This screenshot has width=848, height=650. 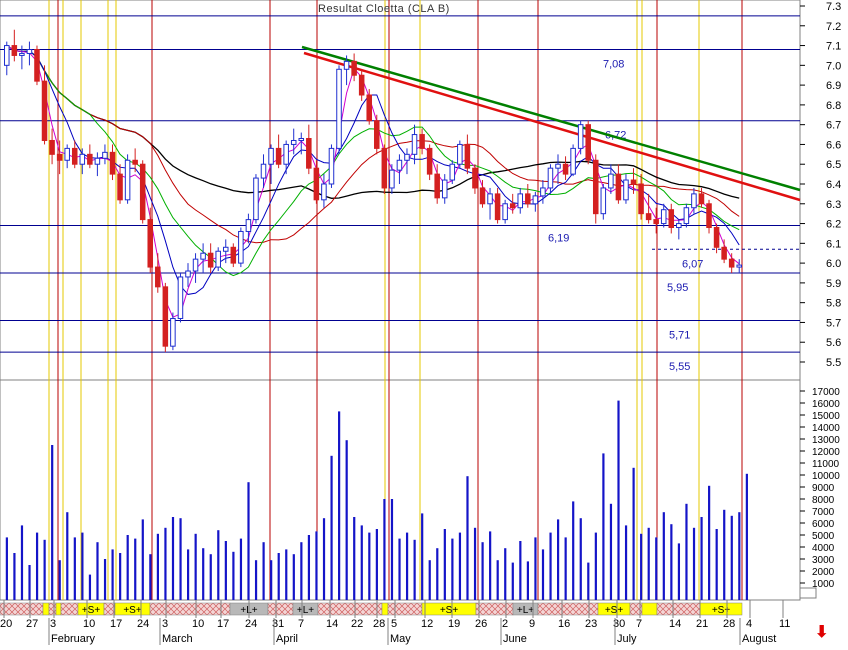 I want to click on x-tick-label: 11, so click(x=784, y=624).